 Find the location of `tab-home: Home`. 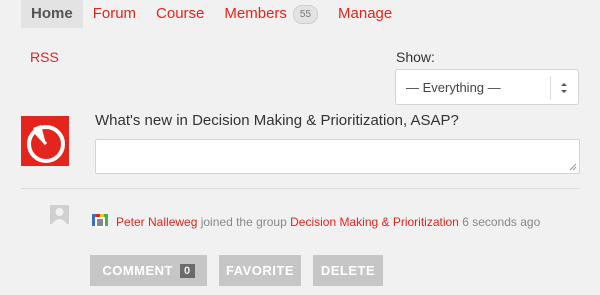

tab-home: Home is located at coordinates (52, 14).